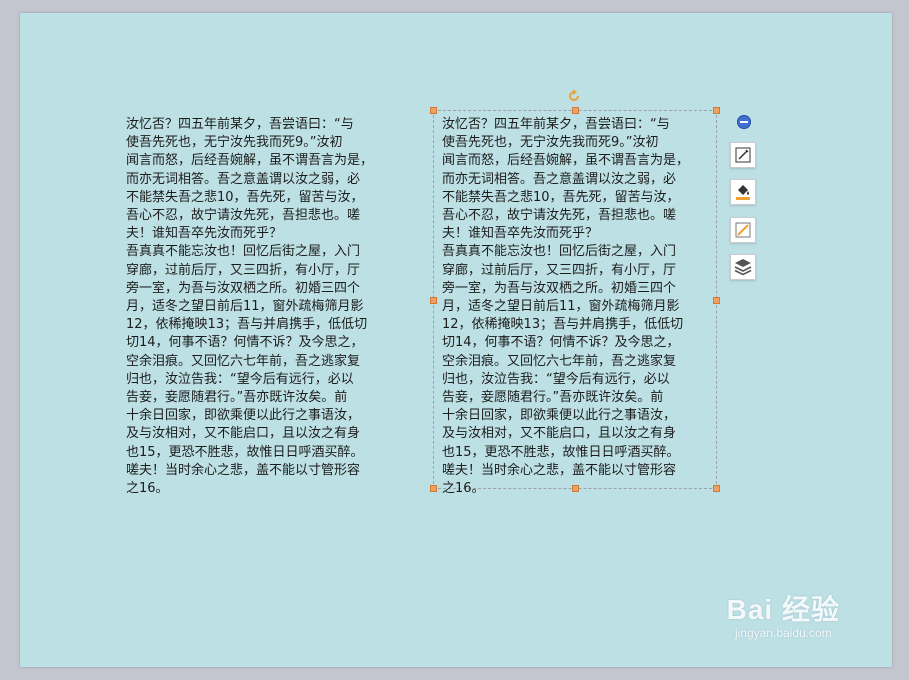  I want to click on collapse-icon, so click(744, 122).